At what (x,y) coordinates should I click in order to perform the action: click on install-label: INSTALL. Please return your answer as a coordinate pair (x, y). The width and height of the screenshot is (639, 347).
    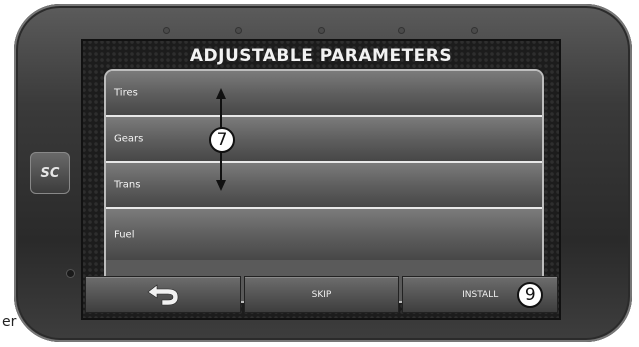
    Looking at the image, I should click on (480, 294).